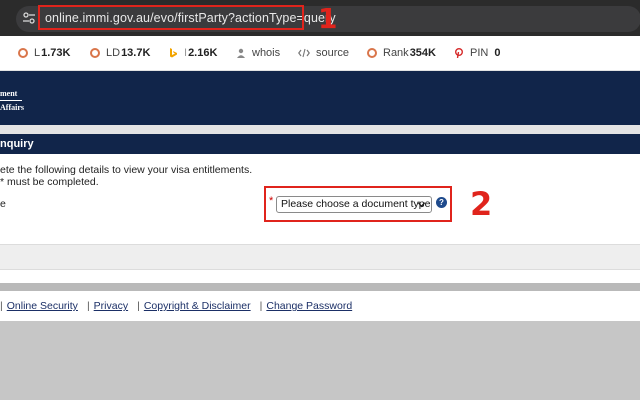 The height and width of the screenshot is (400, 640). Describe the element at coordinates (29, 18) in the screenshot. I see `site-settings-icon` at that location.